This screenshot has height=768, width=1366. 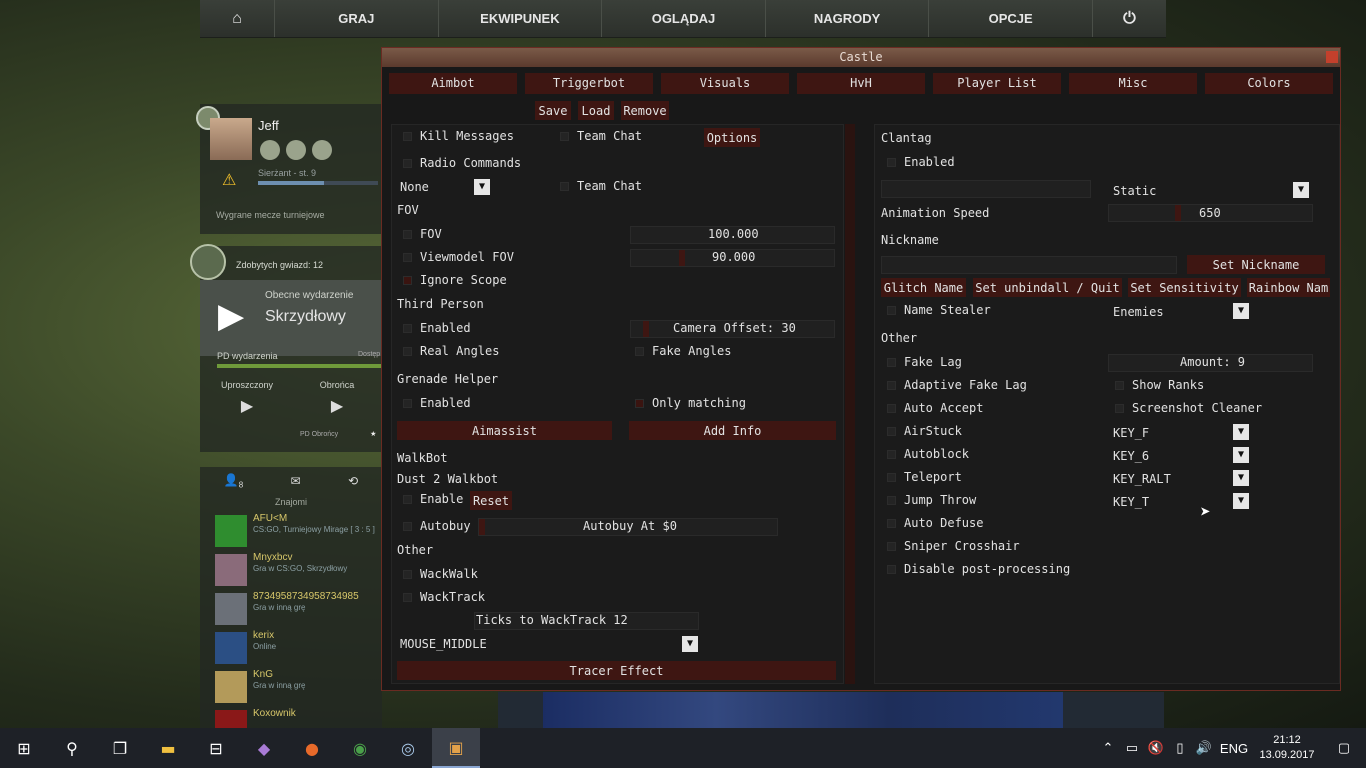 I want to click on real-angles-checkbox, so click(x=407, y=351).